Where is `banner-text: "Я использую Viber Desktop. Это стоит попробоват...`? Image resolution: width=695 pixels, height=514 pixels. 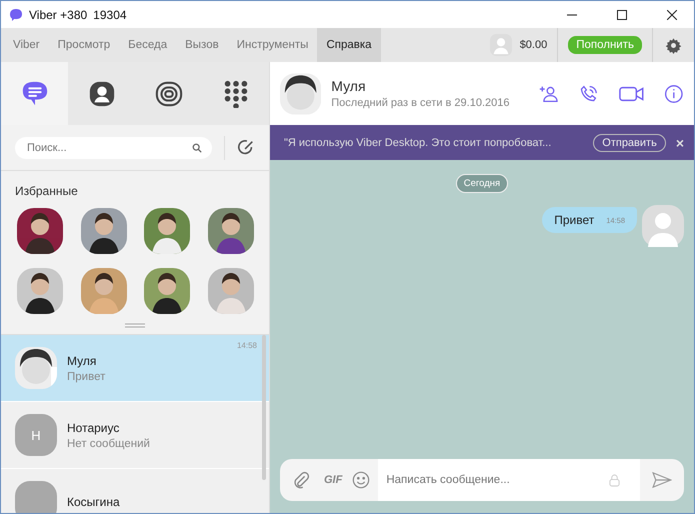
banner-text: "Я использую Viber Desktop. Это стоит попробоват... is located at coordinates (418, 142).